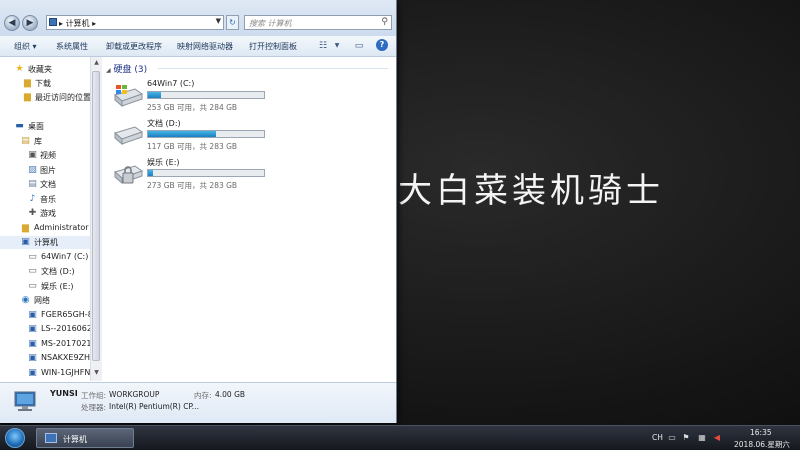  I want to click on open-control-panel-button: 打开控制面板, so click(273, 46).